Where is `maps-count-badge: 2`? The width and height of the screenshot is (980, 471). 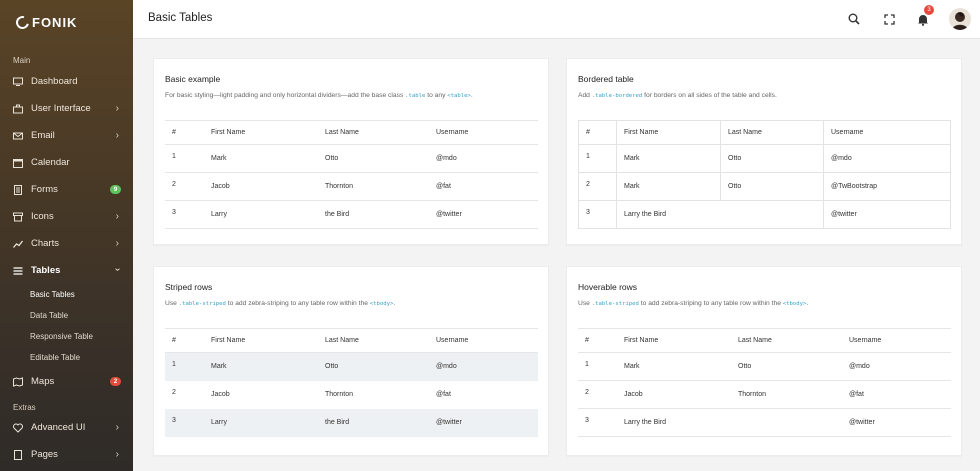
maps-count-badge: 2 is located at coordinates (115, 381).